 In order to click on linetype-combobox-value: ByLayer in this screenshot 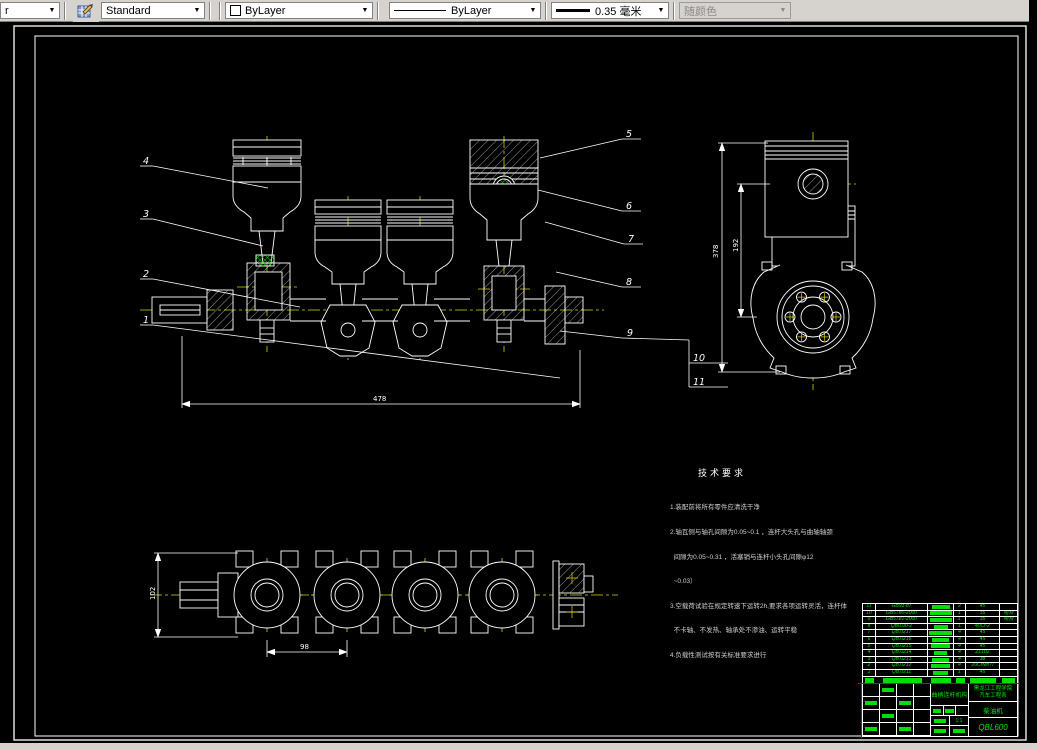, I will do `click(471, 10)`.